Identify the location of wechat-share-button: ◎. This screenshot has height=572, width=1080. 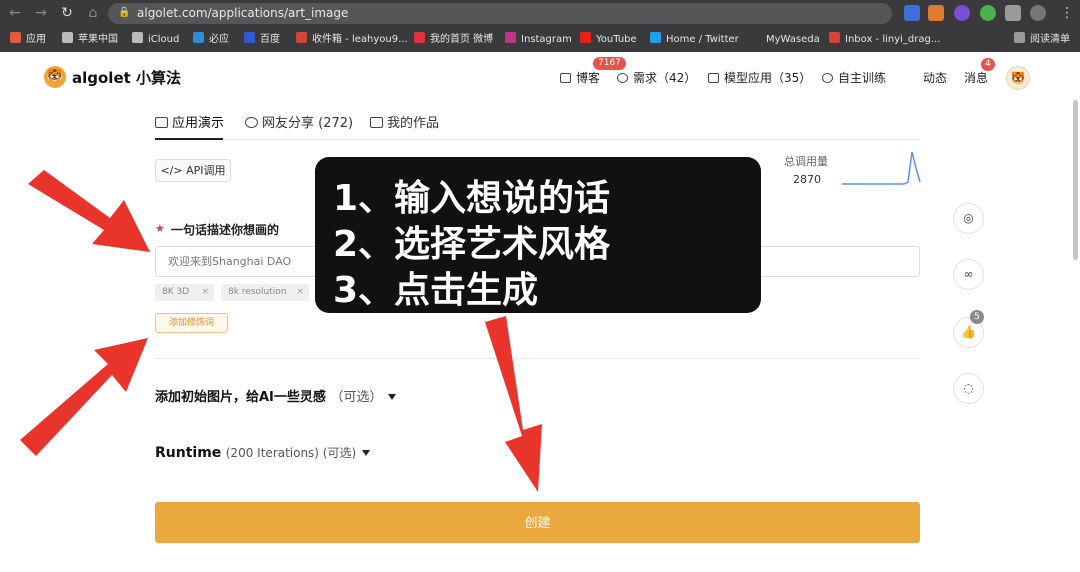
(968, 218).